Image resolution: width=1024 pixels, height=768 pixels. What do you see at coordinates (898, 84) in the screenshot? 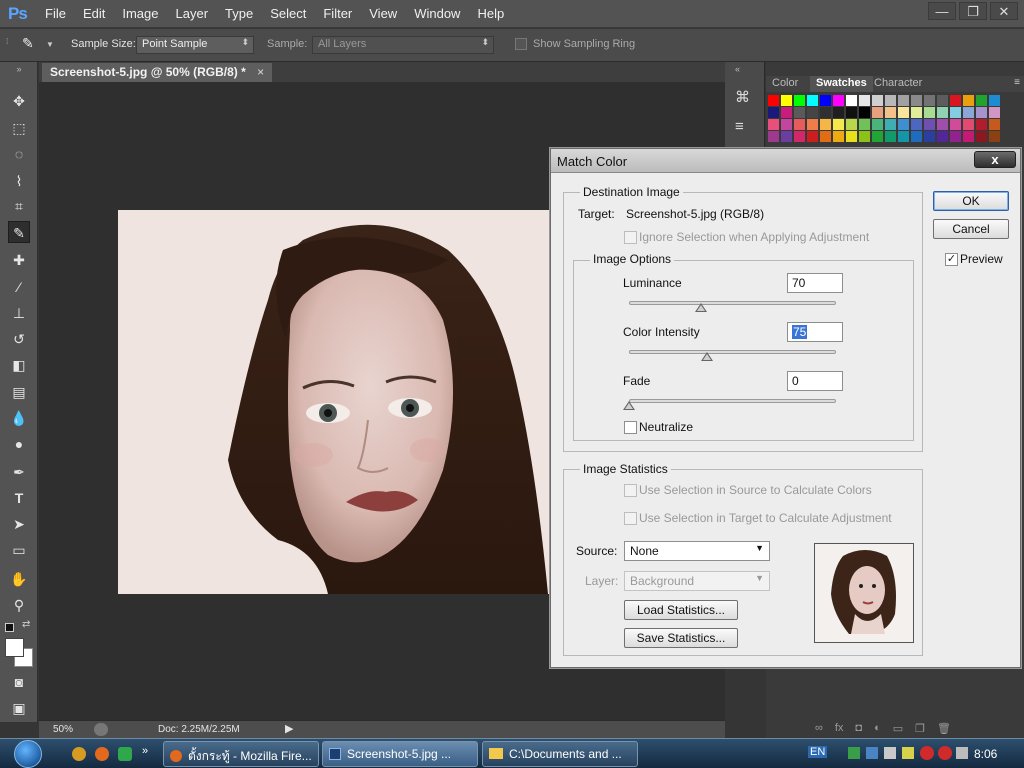
I see `tab-character: Character` at bounding box center [898, 84].